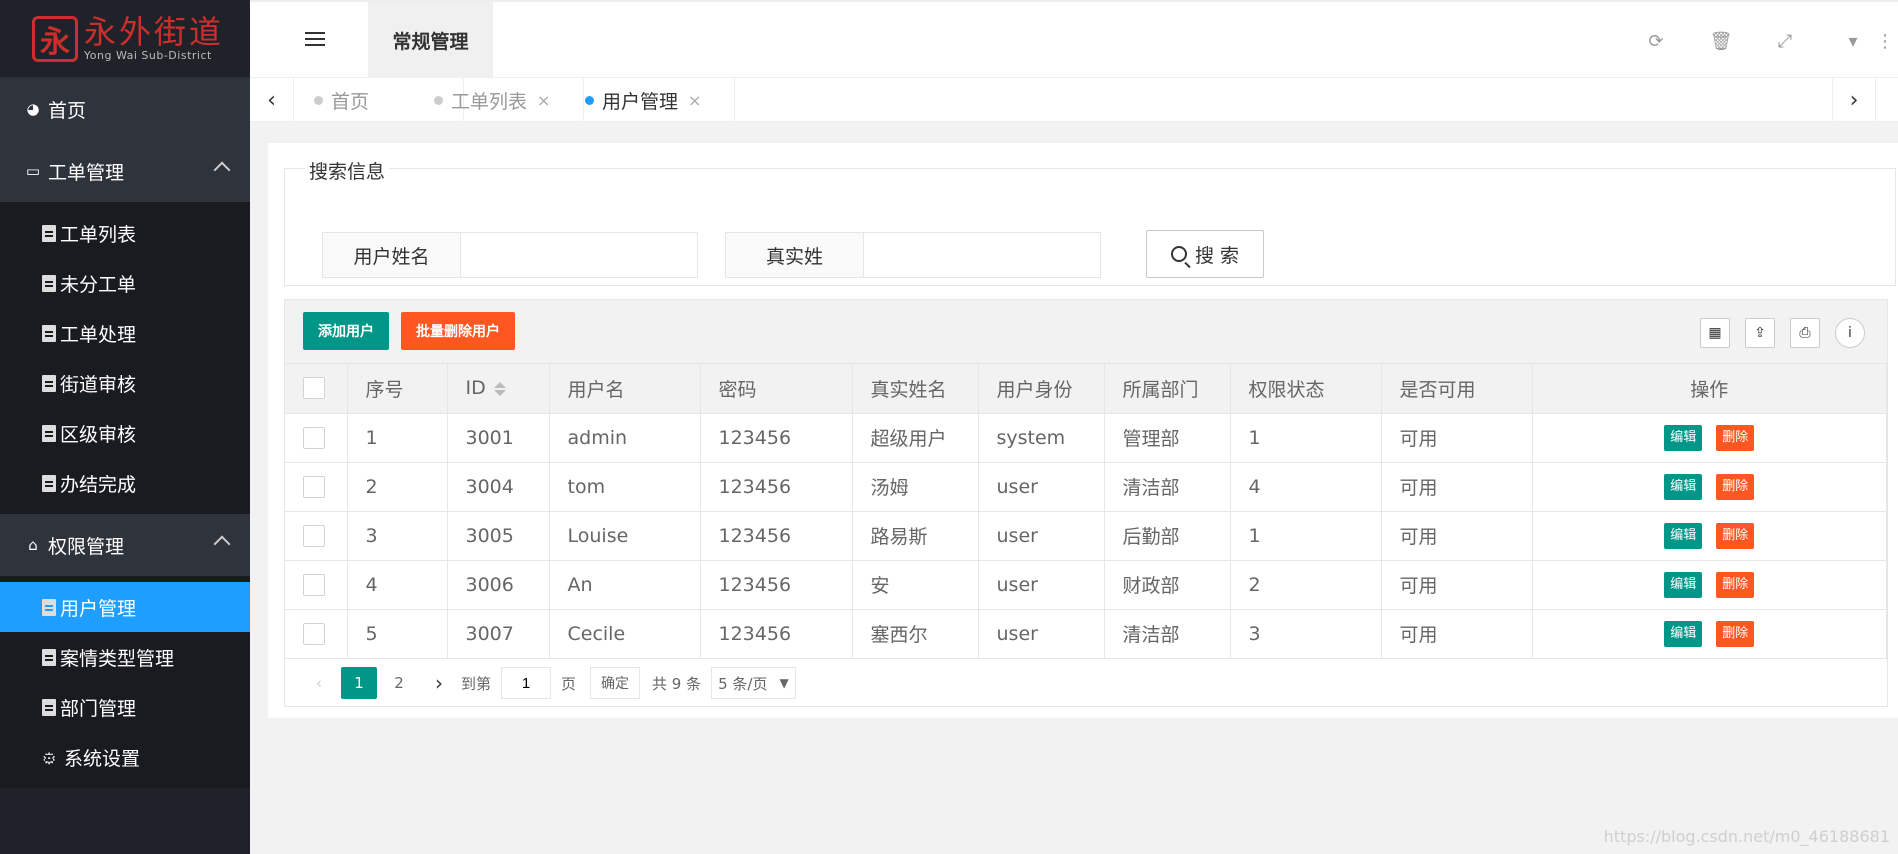 This screenshot has width=1898, height=854. I want to click on tab-label: 首页, so click(350, 101).